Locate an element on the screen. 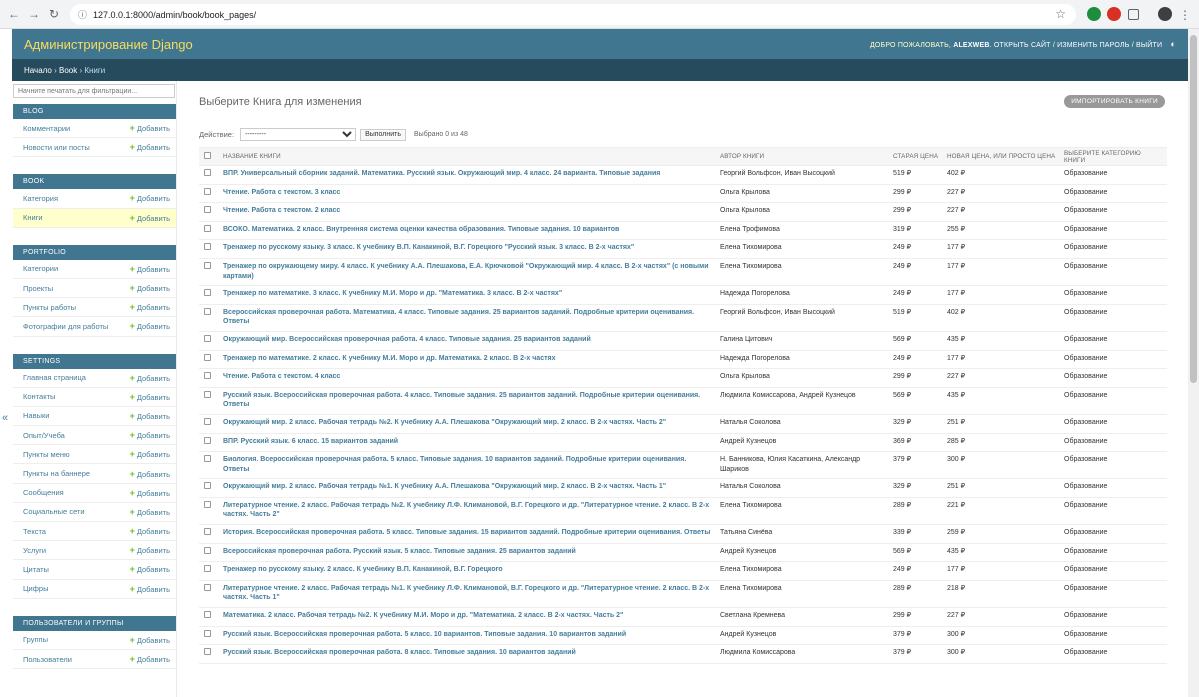  breadcrumb-home: Начало is located at coordinates (38, 70).